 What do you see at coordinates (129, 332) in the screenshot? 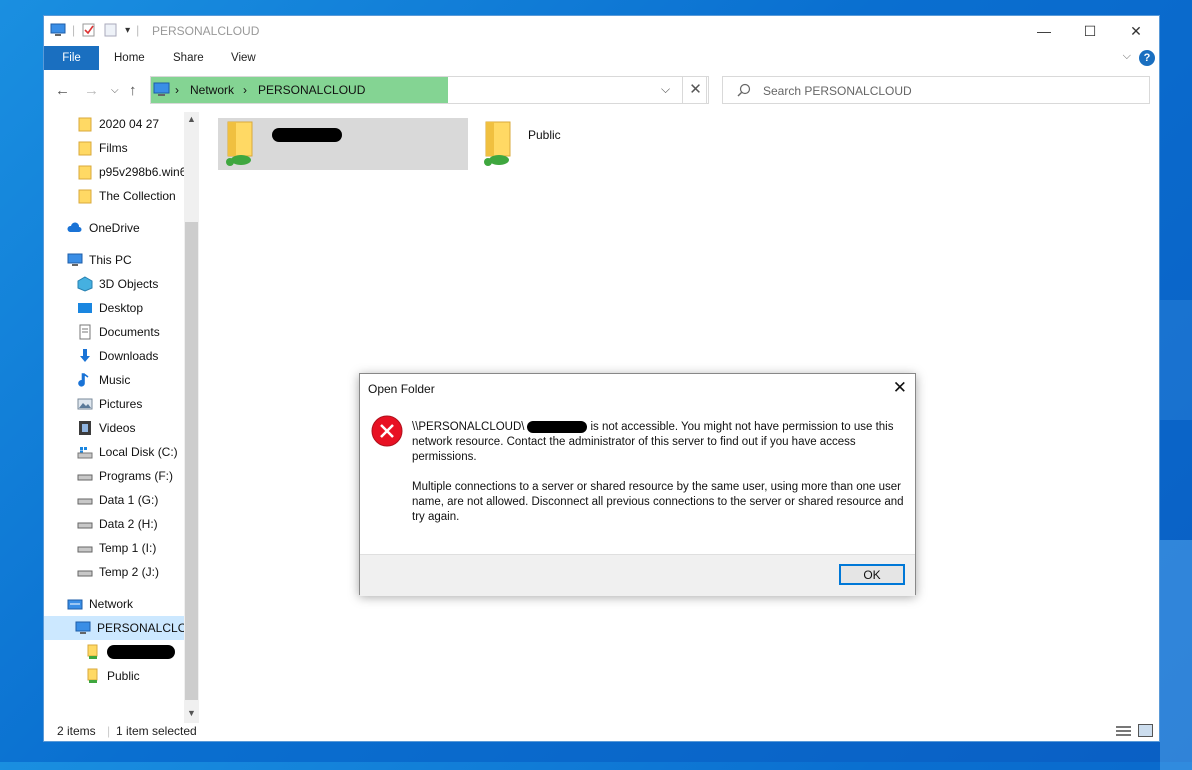
I see `sidebar-item-label: Documents` at bounding box center [129, 332].